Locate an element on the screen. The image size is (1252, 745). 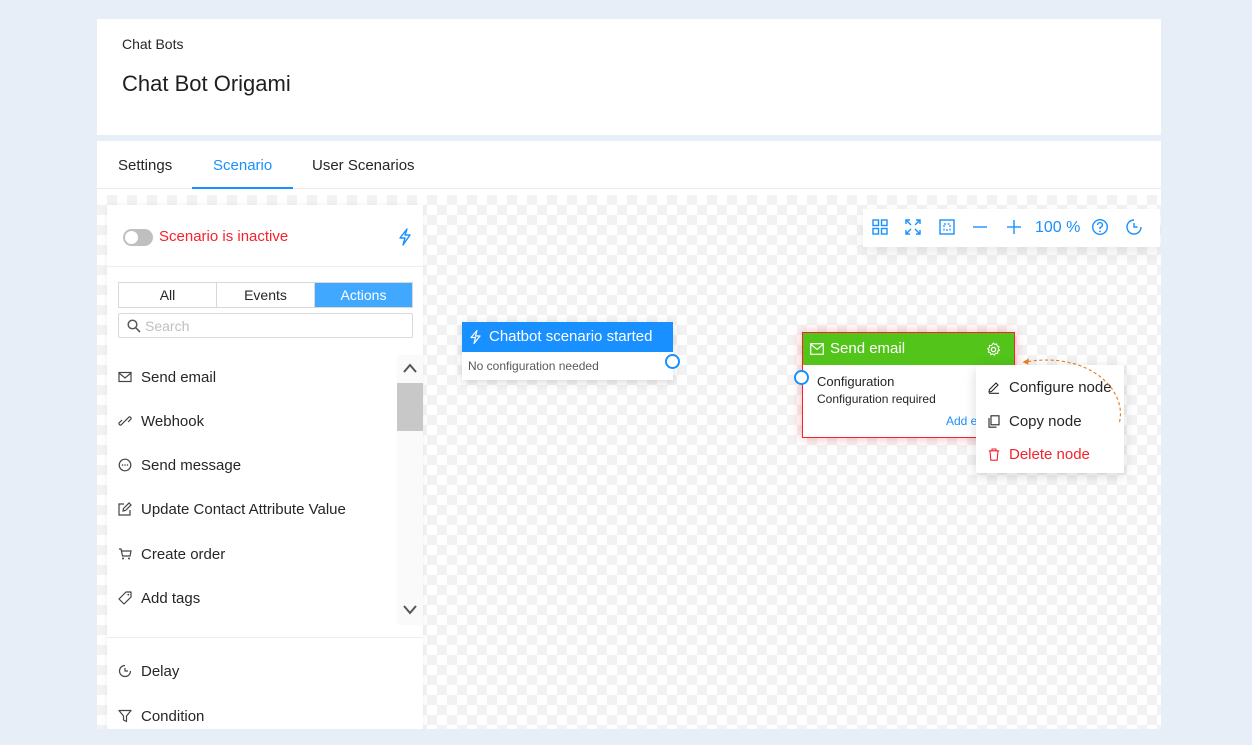
trash-icon is located at coordinates (994, 454).